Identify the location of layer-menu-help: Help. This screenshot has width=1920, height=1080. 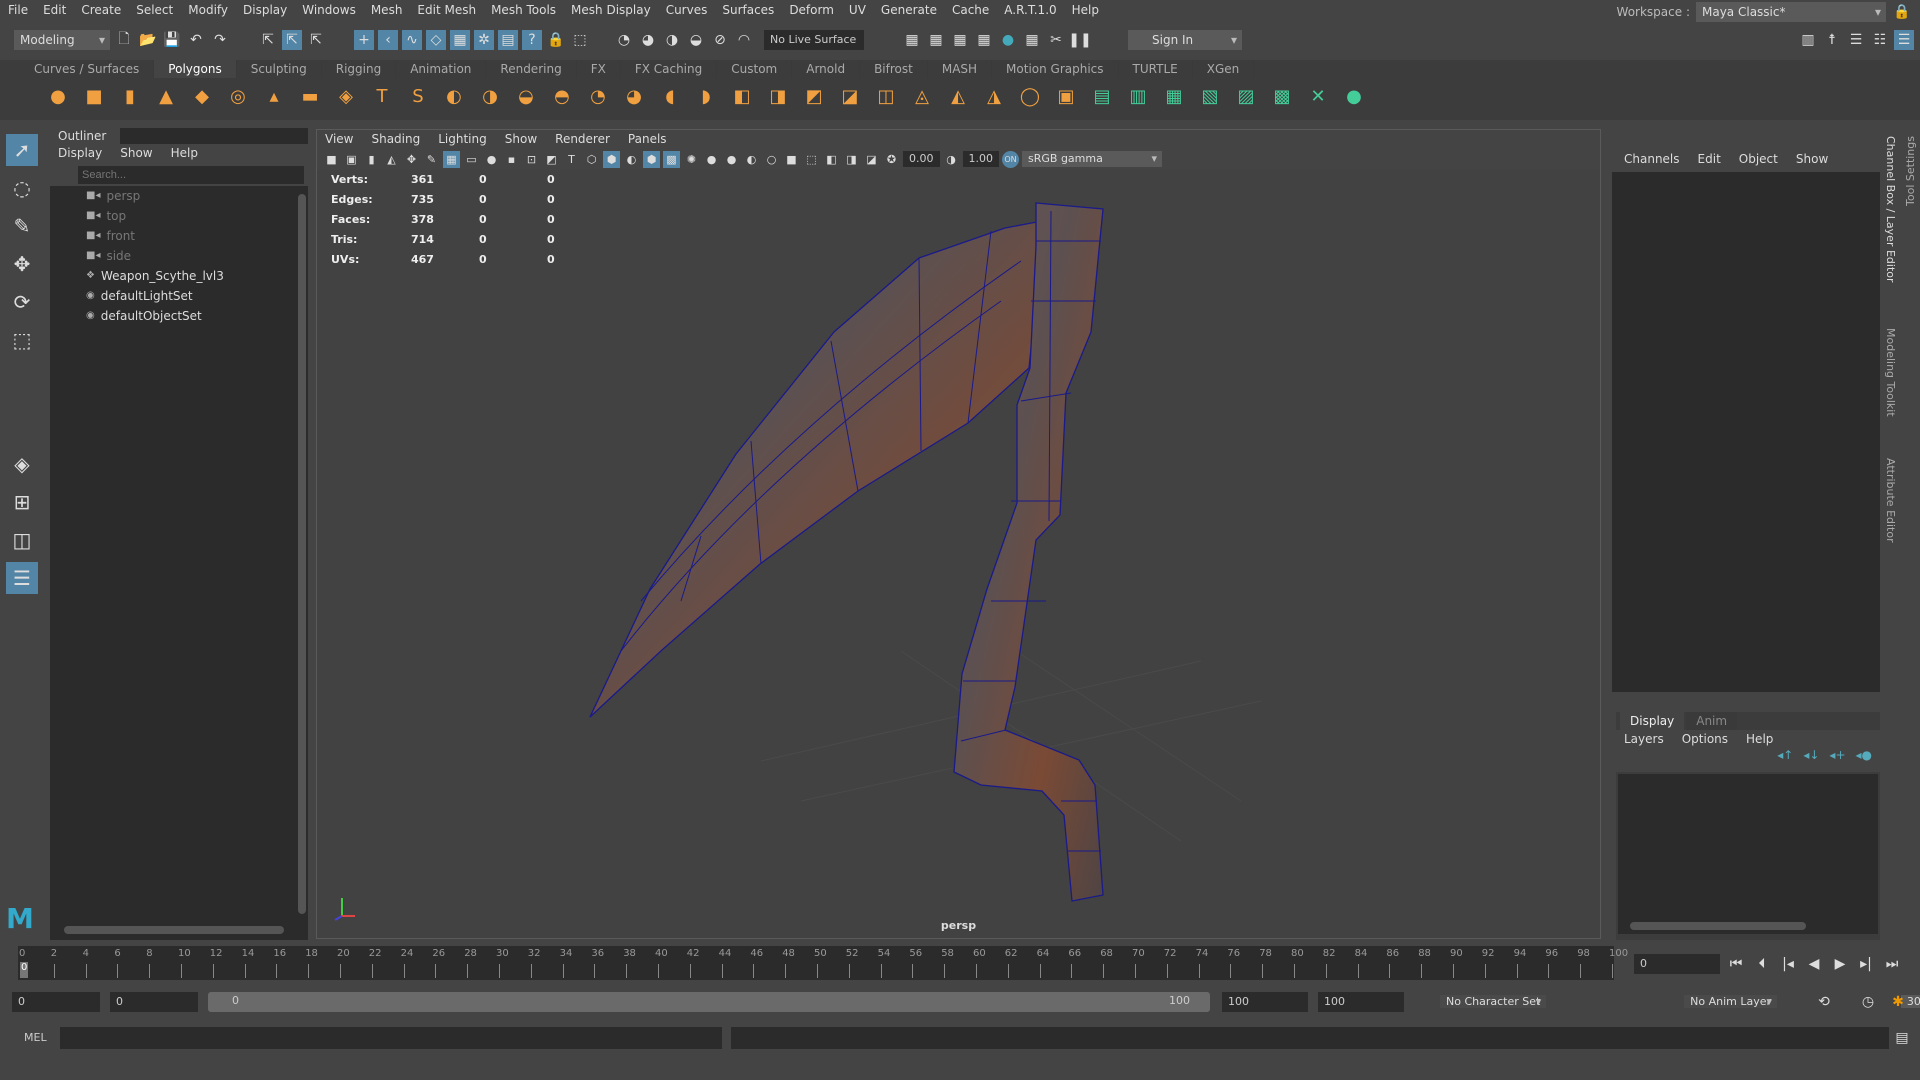
(1759, 739).